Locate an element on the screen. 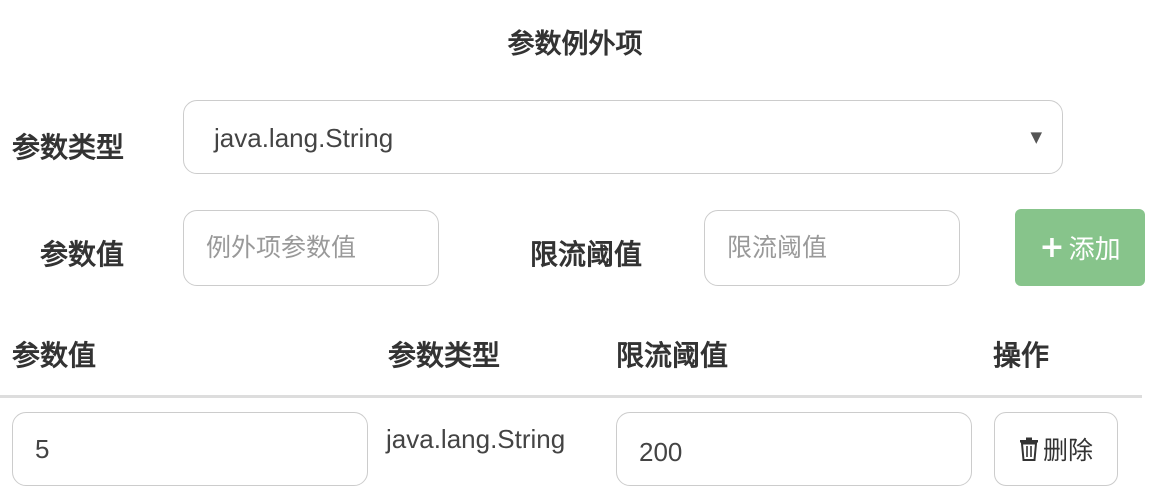 The height and width of the screenshot is (496, 1150). param-value-input is located at coordinates (311, 248).